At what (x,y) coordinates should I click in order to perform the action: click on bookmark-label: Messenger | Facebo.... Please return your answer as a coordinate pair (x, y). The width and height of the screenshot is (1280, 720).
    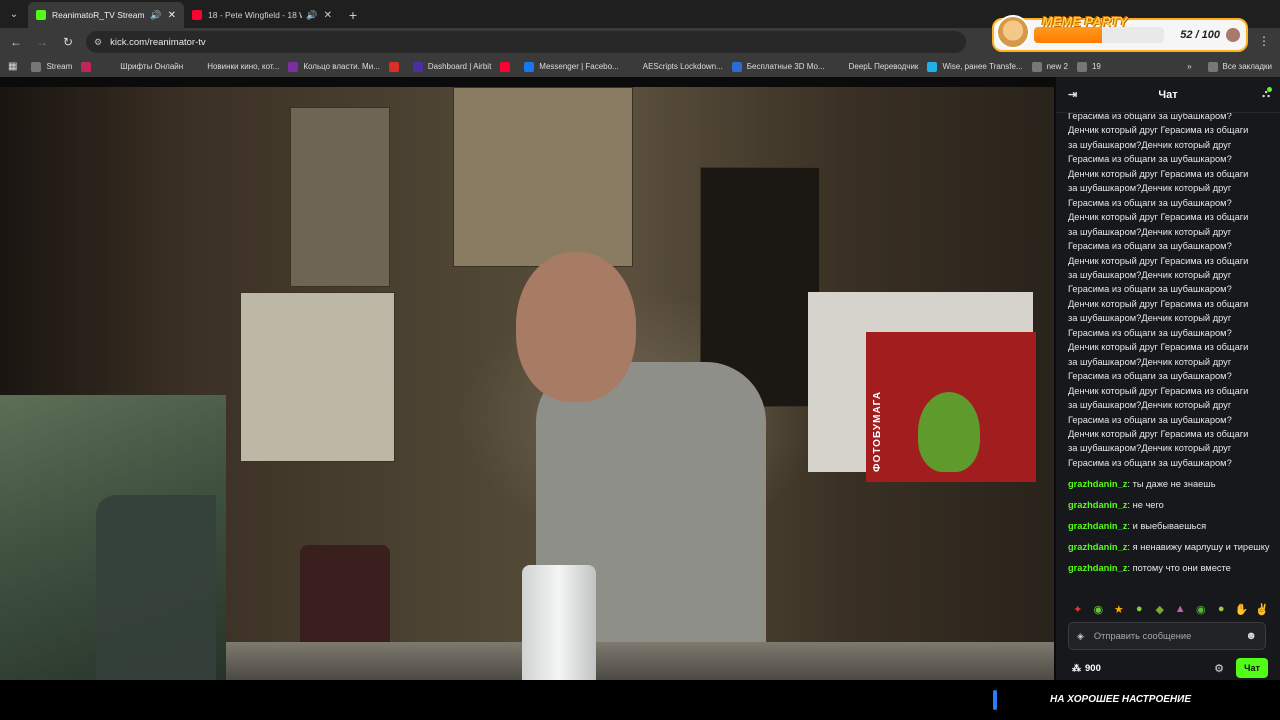
    Looking at the image, I should click on (579, 66).